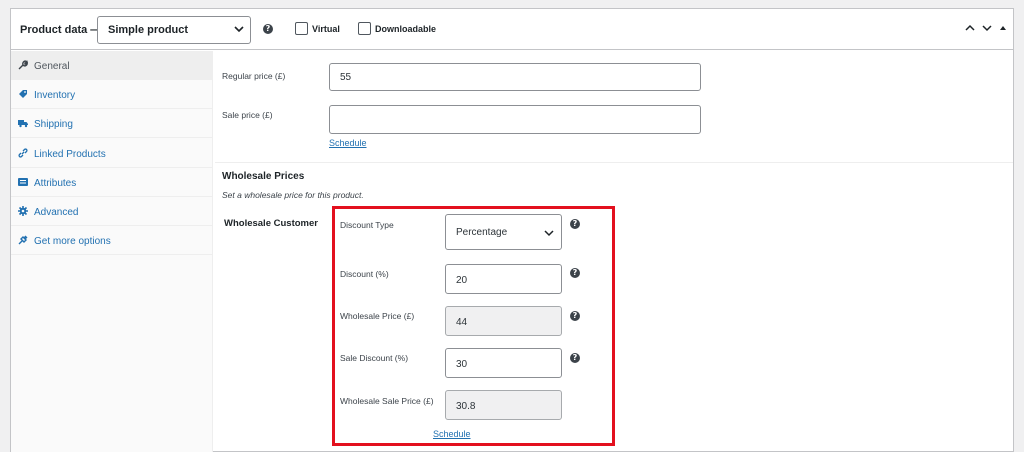 This screenshot has width=1024, height=452. What do you see at coordinates (970, 28) in the screenshot?
I see `move-up-icon` at bounding box center [970, 28].